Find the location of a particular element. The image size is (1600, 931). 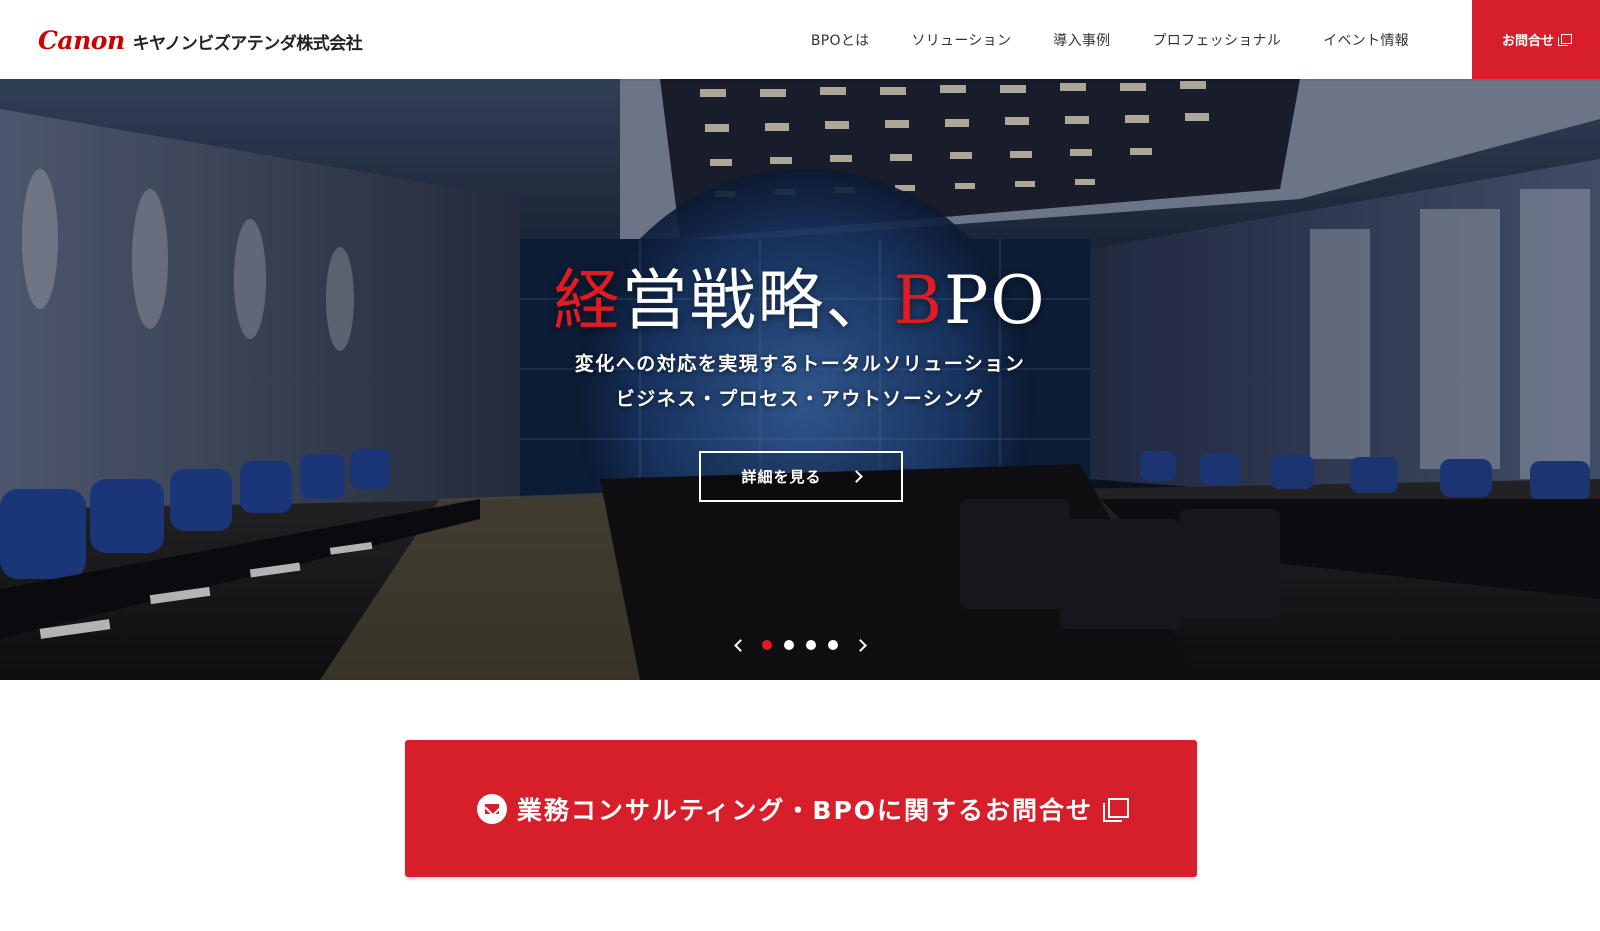

hero-subtitle-line1: 変化への対応を実現するトータルソリューション is located at coordinates (800, 364).